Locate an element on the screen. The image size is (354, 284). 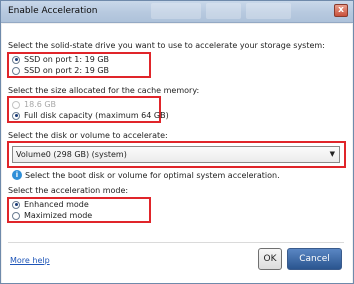
cache-option-label: 18.6 GB is located at coordinates (40, 104).